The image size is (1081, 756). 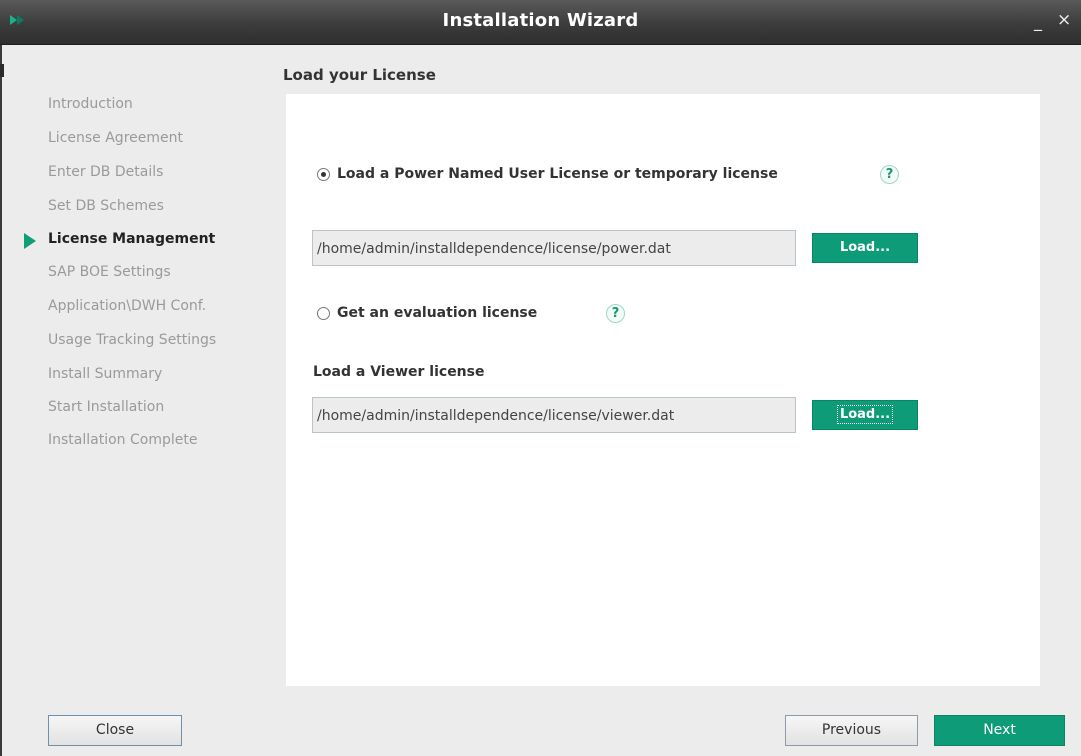 I want to click on step-license-management: License Management, so click(x=132, y=239).